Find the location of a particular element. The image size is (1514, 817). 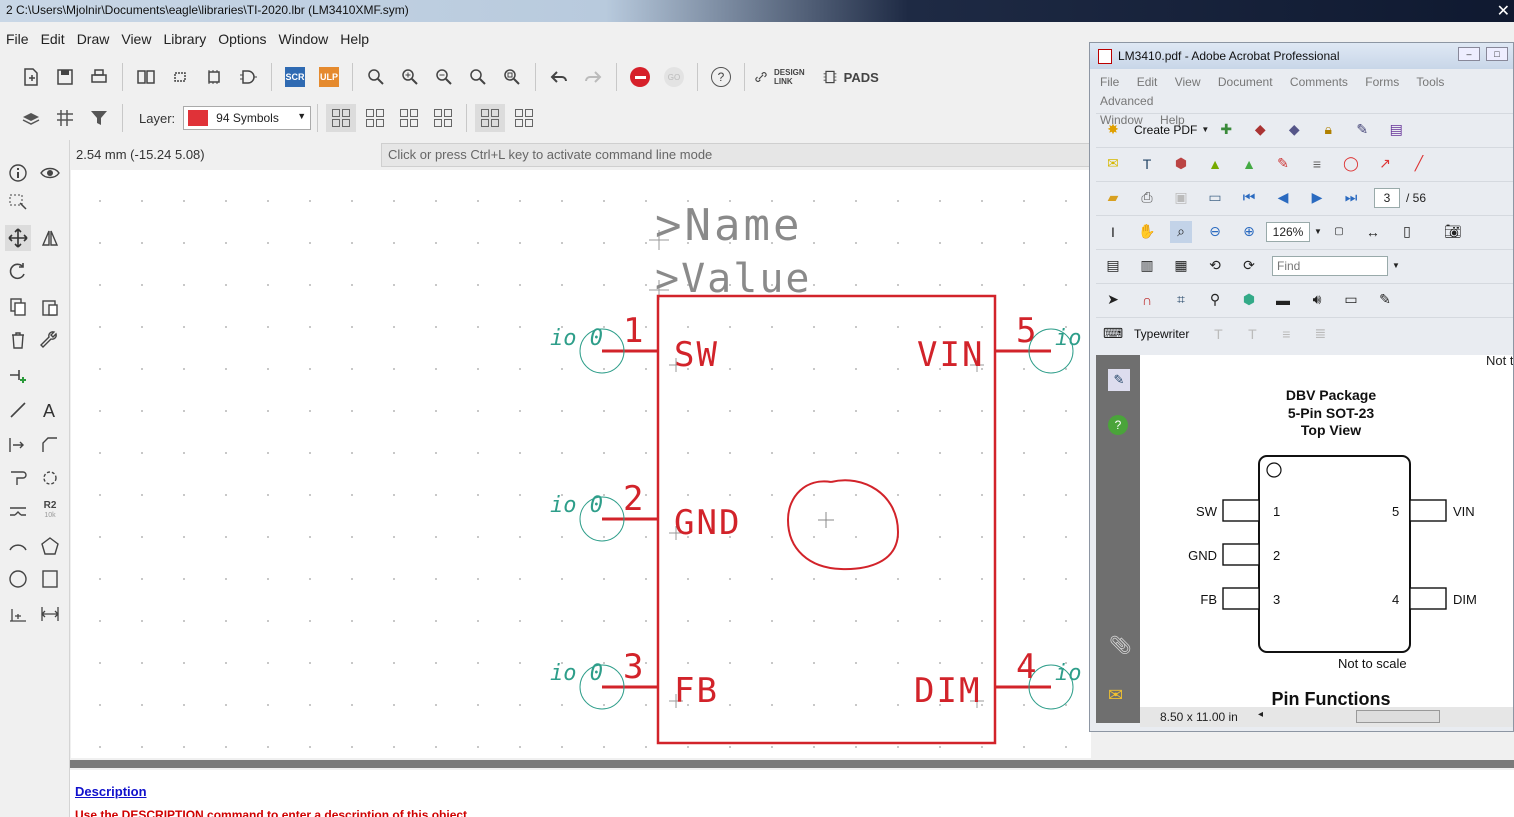

zoom-out-icon: ⊖ is located at coordinates (1215, 232).